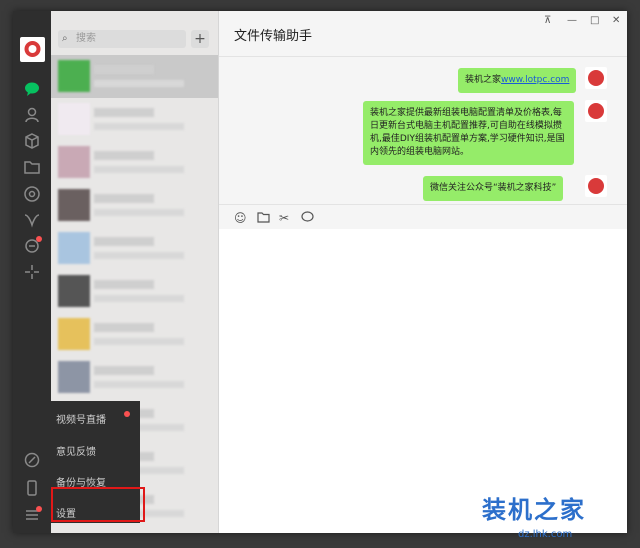  What do you see at coordinates (32, 515) in the screenshot?
I see `menu-icon` at bounding box center [32, 515].